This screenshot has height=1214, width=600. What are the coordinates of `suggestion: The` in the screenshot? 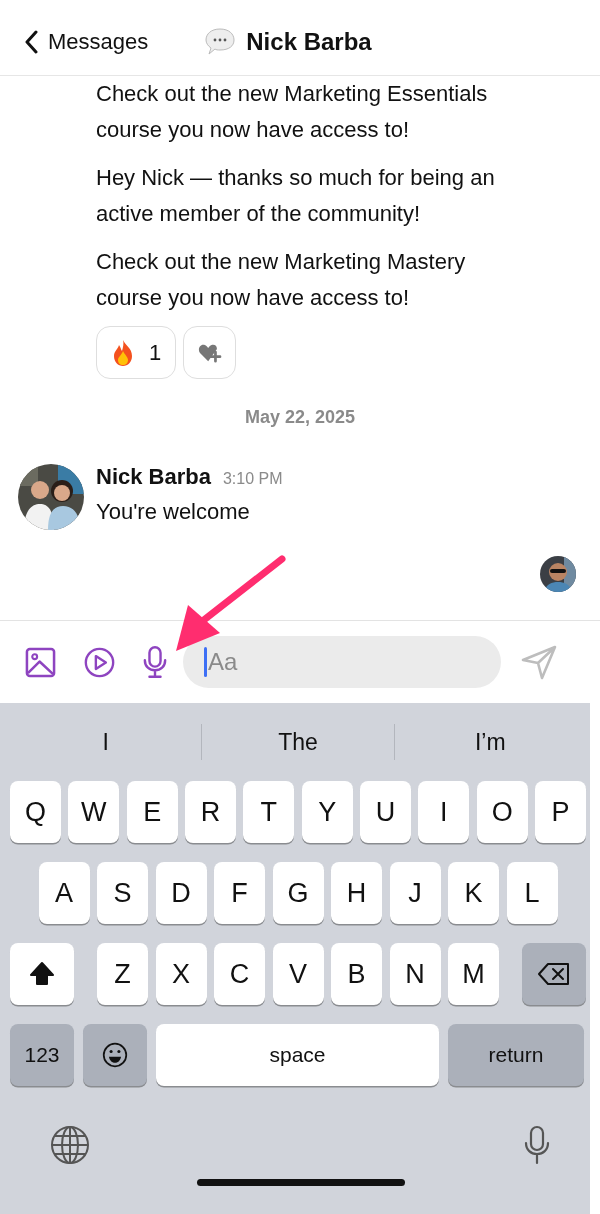 It's located at (298, 742).